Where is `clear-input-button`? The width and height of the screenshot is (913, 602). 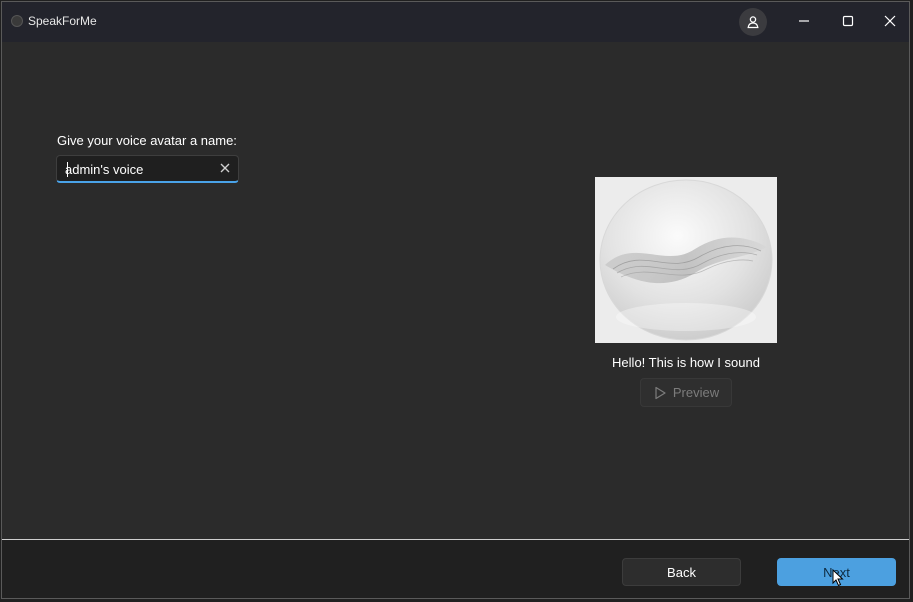 clear-input-button is located at coordinates (225, 168).